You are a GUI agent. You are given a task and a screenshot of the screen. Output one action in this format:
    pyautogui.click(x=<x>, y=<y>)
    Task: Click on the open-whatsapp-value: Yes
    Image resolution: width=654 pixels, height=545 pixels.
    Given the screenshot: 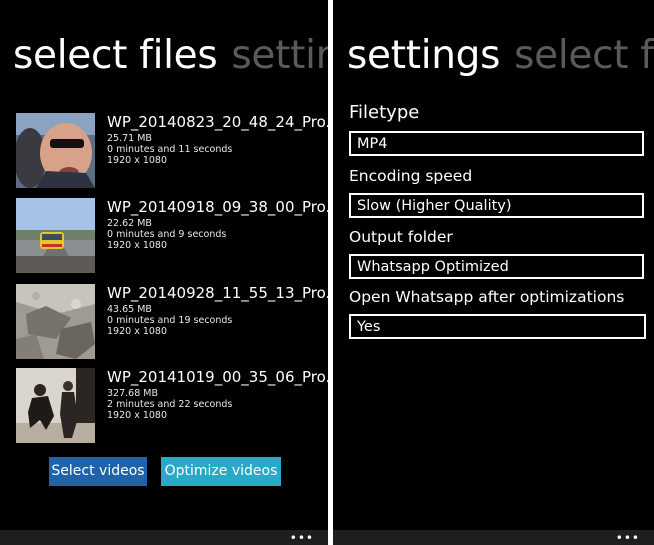 What is the action you would take?
    pyautogui.click(x=369, y=327)
    